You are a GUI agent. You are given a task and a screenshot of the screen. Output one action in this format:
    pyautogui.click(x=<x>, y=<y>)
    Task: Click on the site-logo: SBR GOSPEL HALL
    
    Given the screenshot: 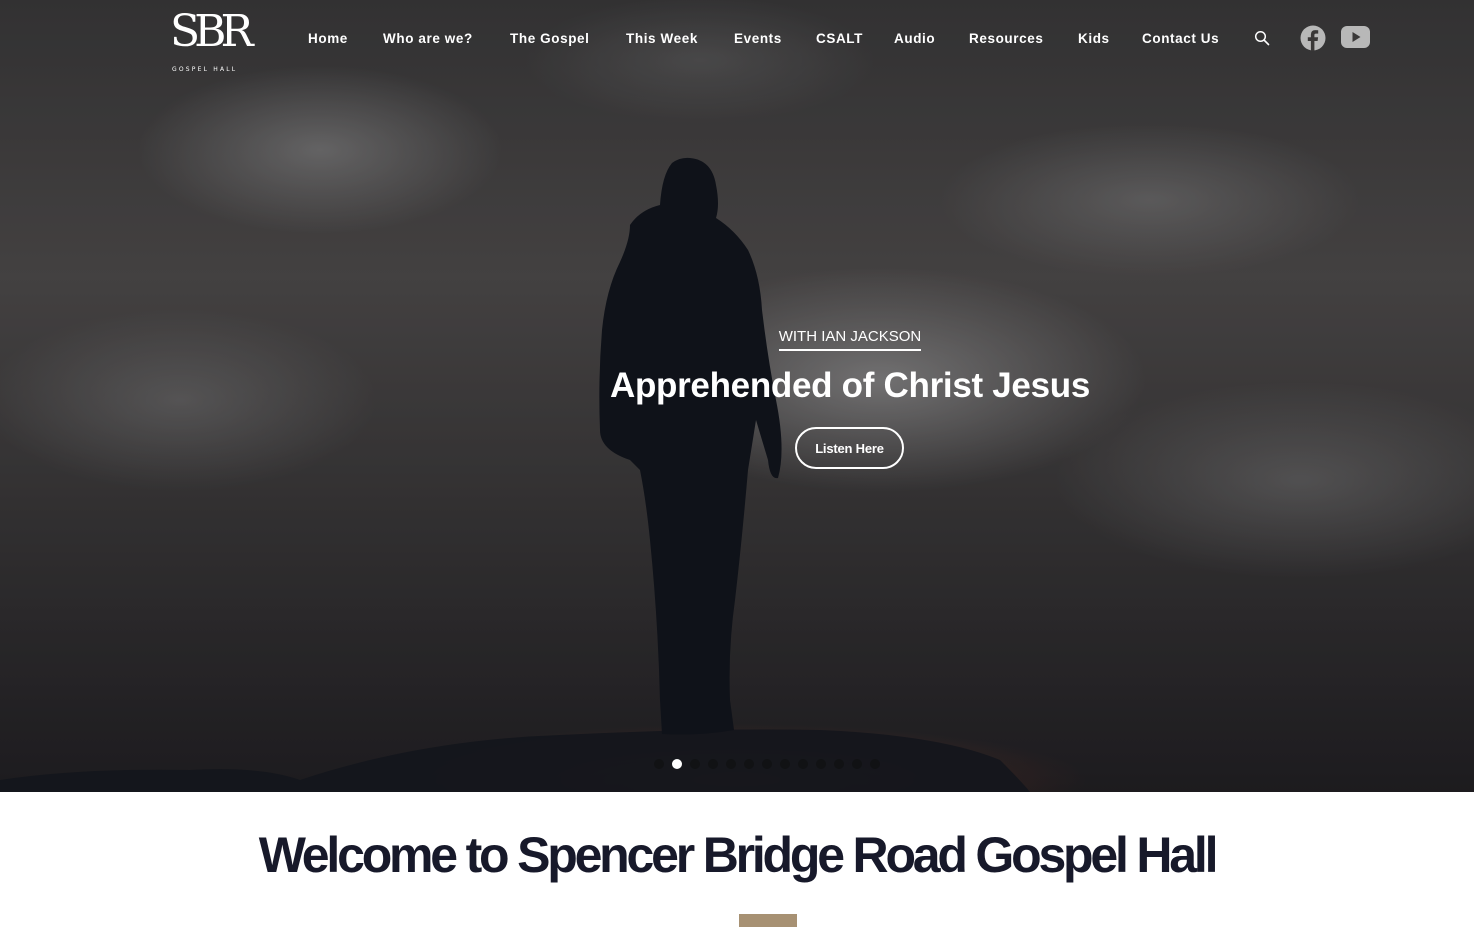 What is the action you would take?
    pyautogui.click(x=211, y=40)
    